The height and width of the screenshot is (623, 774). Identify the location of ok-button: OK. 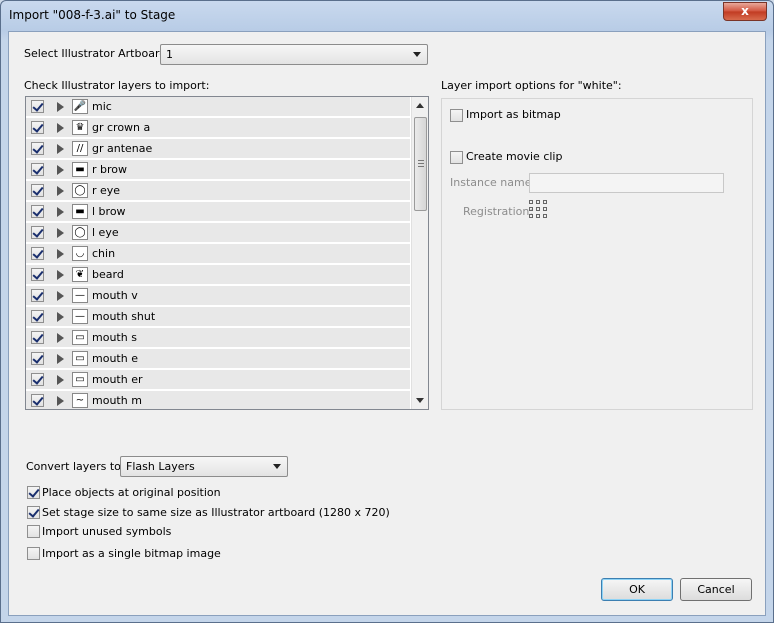
(637, 589).